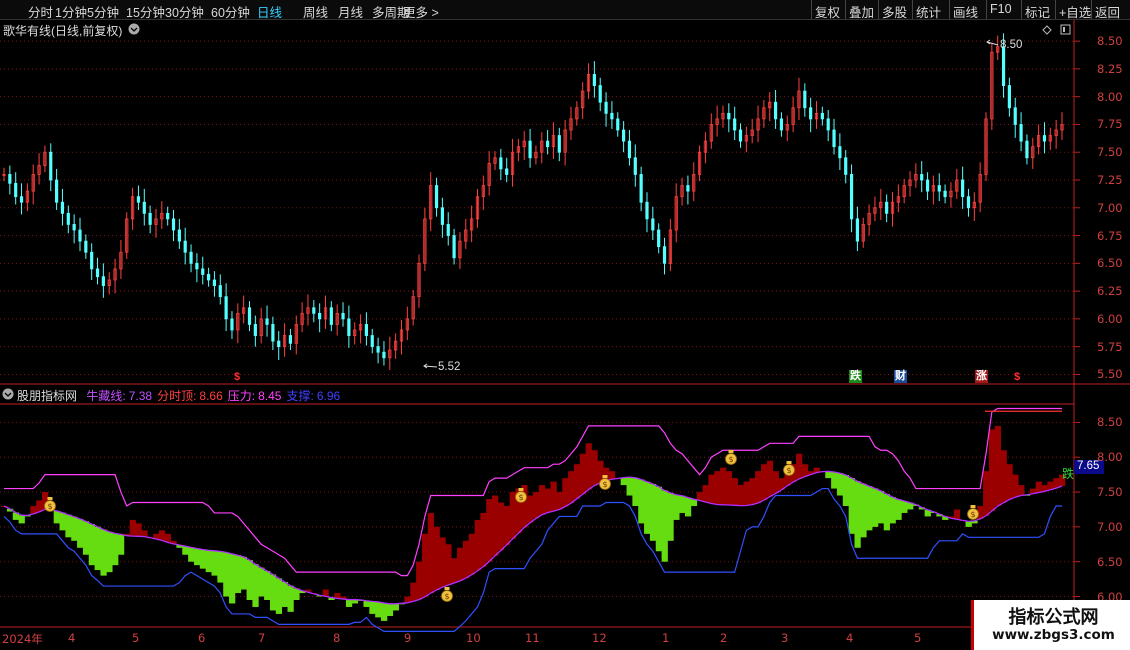  What do you see at coordinates (1110, 68) in the screenshot?
I see `price-tick-label: 8.25` at bounding box center [1110, 68].